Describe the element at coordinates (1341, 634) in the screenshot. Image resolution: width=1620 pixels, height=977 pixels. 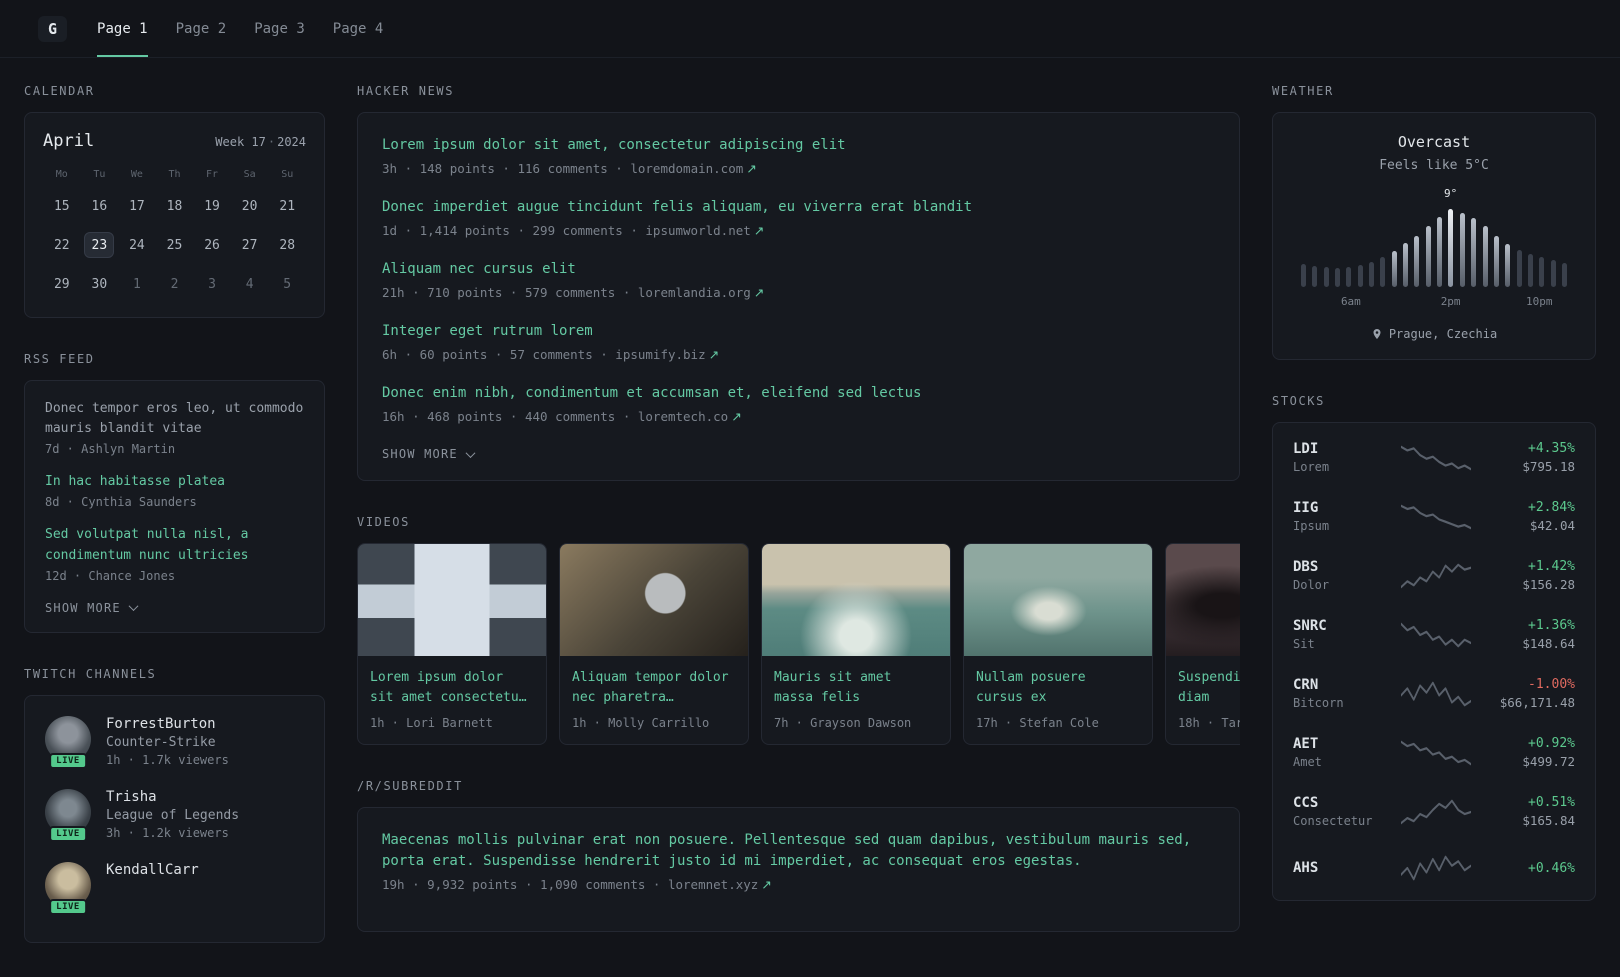
I see `stock-symbol-block: SNRC Sit` at that location.